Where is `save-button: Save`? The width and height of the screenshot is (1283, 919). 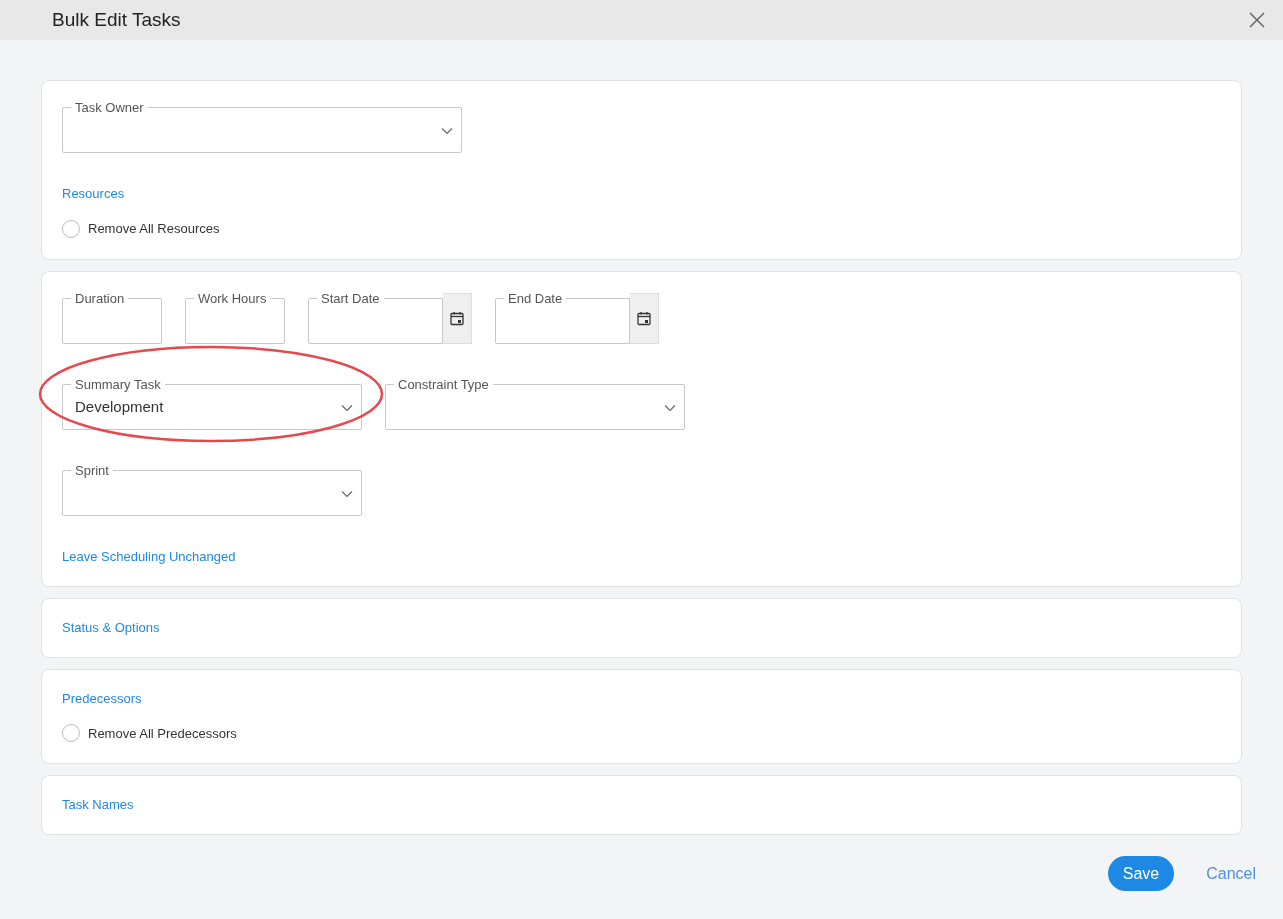 save-button: Save is located at coordinates (1141, 873).